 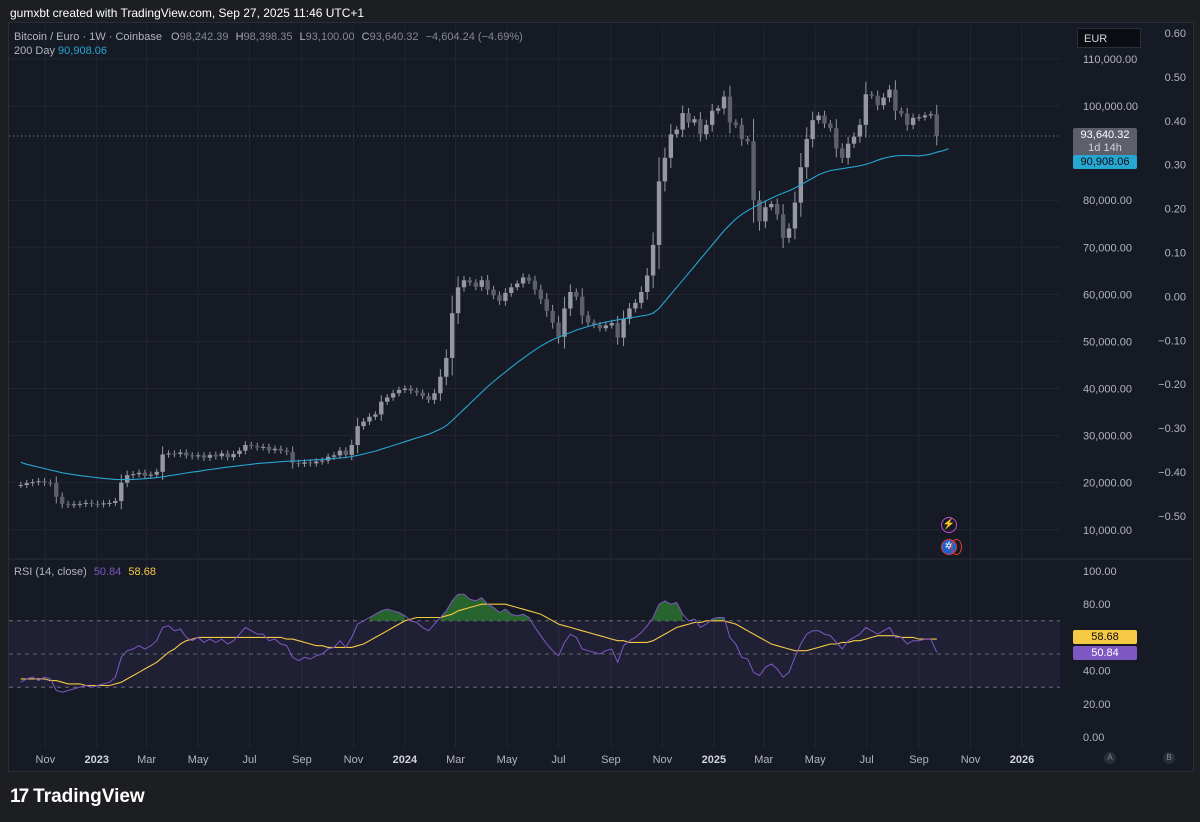 I want to click on time-tick-label: Jul, so click(x=250, y=760).